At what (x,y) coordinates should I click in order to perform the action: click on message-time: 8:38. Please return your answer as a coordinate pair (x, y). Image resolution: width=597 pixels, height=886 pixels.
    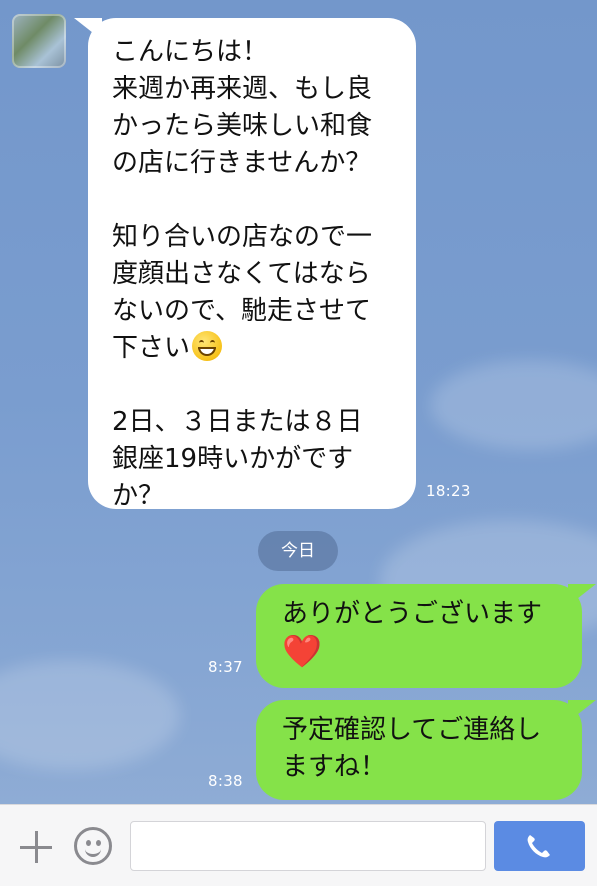
    Looking at the image, I should click on (225, 781).